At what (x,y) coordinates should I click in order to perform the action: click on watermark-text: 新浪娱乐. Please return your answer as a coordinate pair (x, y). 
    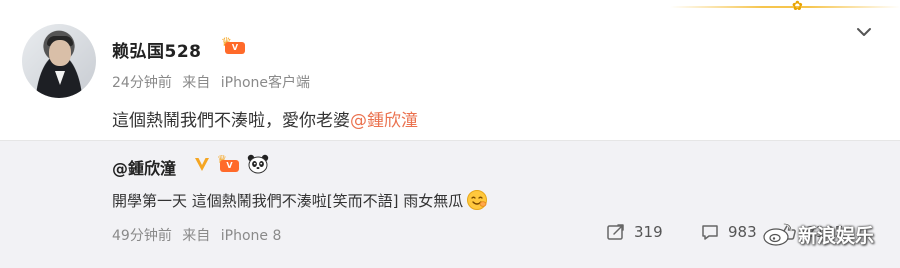
    Looking at the image, I should click on (836, 235).